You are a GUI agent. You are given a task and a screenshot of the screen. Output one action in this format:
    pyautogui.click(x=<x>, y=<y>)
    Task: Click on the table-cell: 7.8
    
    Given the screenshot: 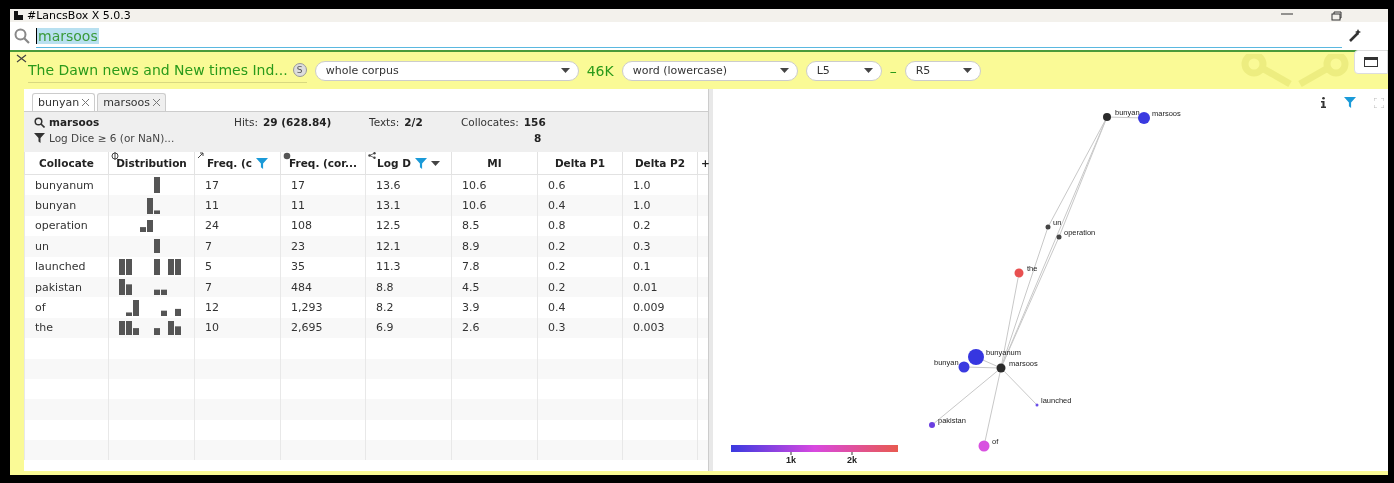 What is the action you would take?
    pyautogui.click(x=494, y=266)
    